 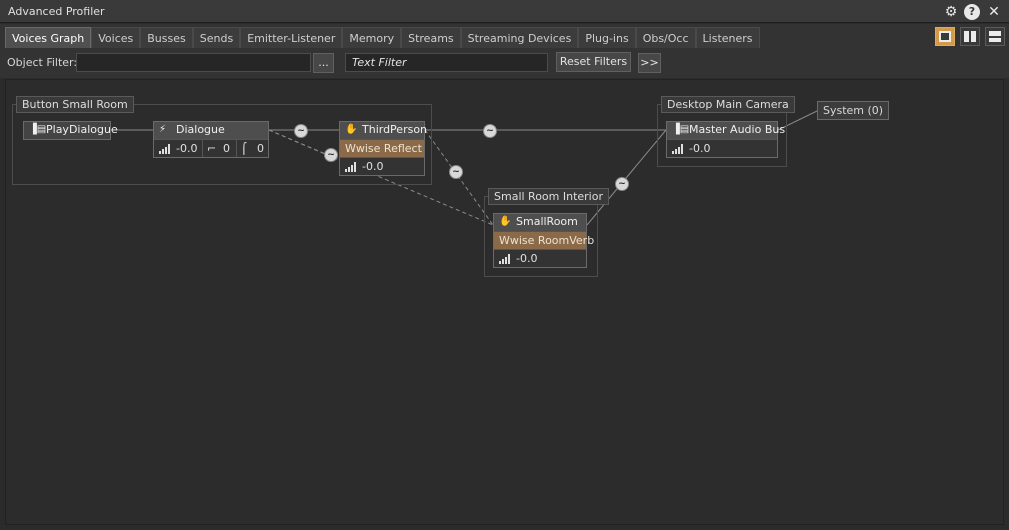 What do you see at coordinates (728, 104) in the screenshot?
I see `group-title-desktop-main-camera: Desktop Main Camera` at bounding box center [728, 104].